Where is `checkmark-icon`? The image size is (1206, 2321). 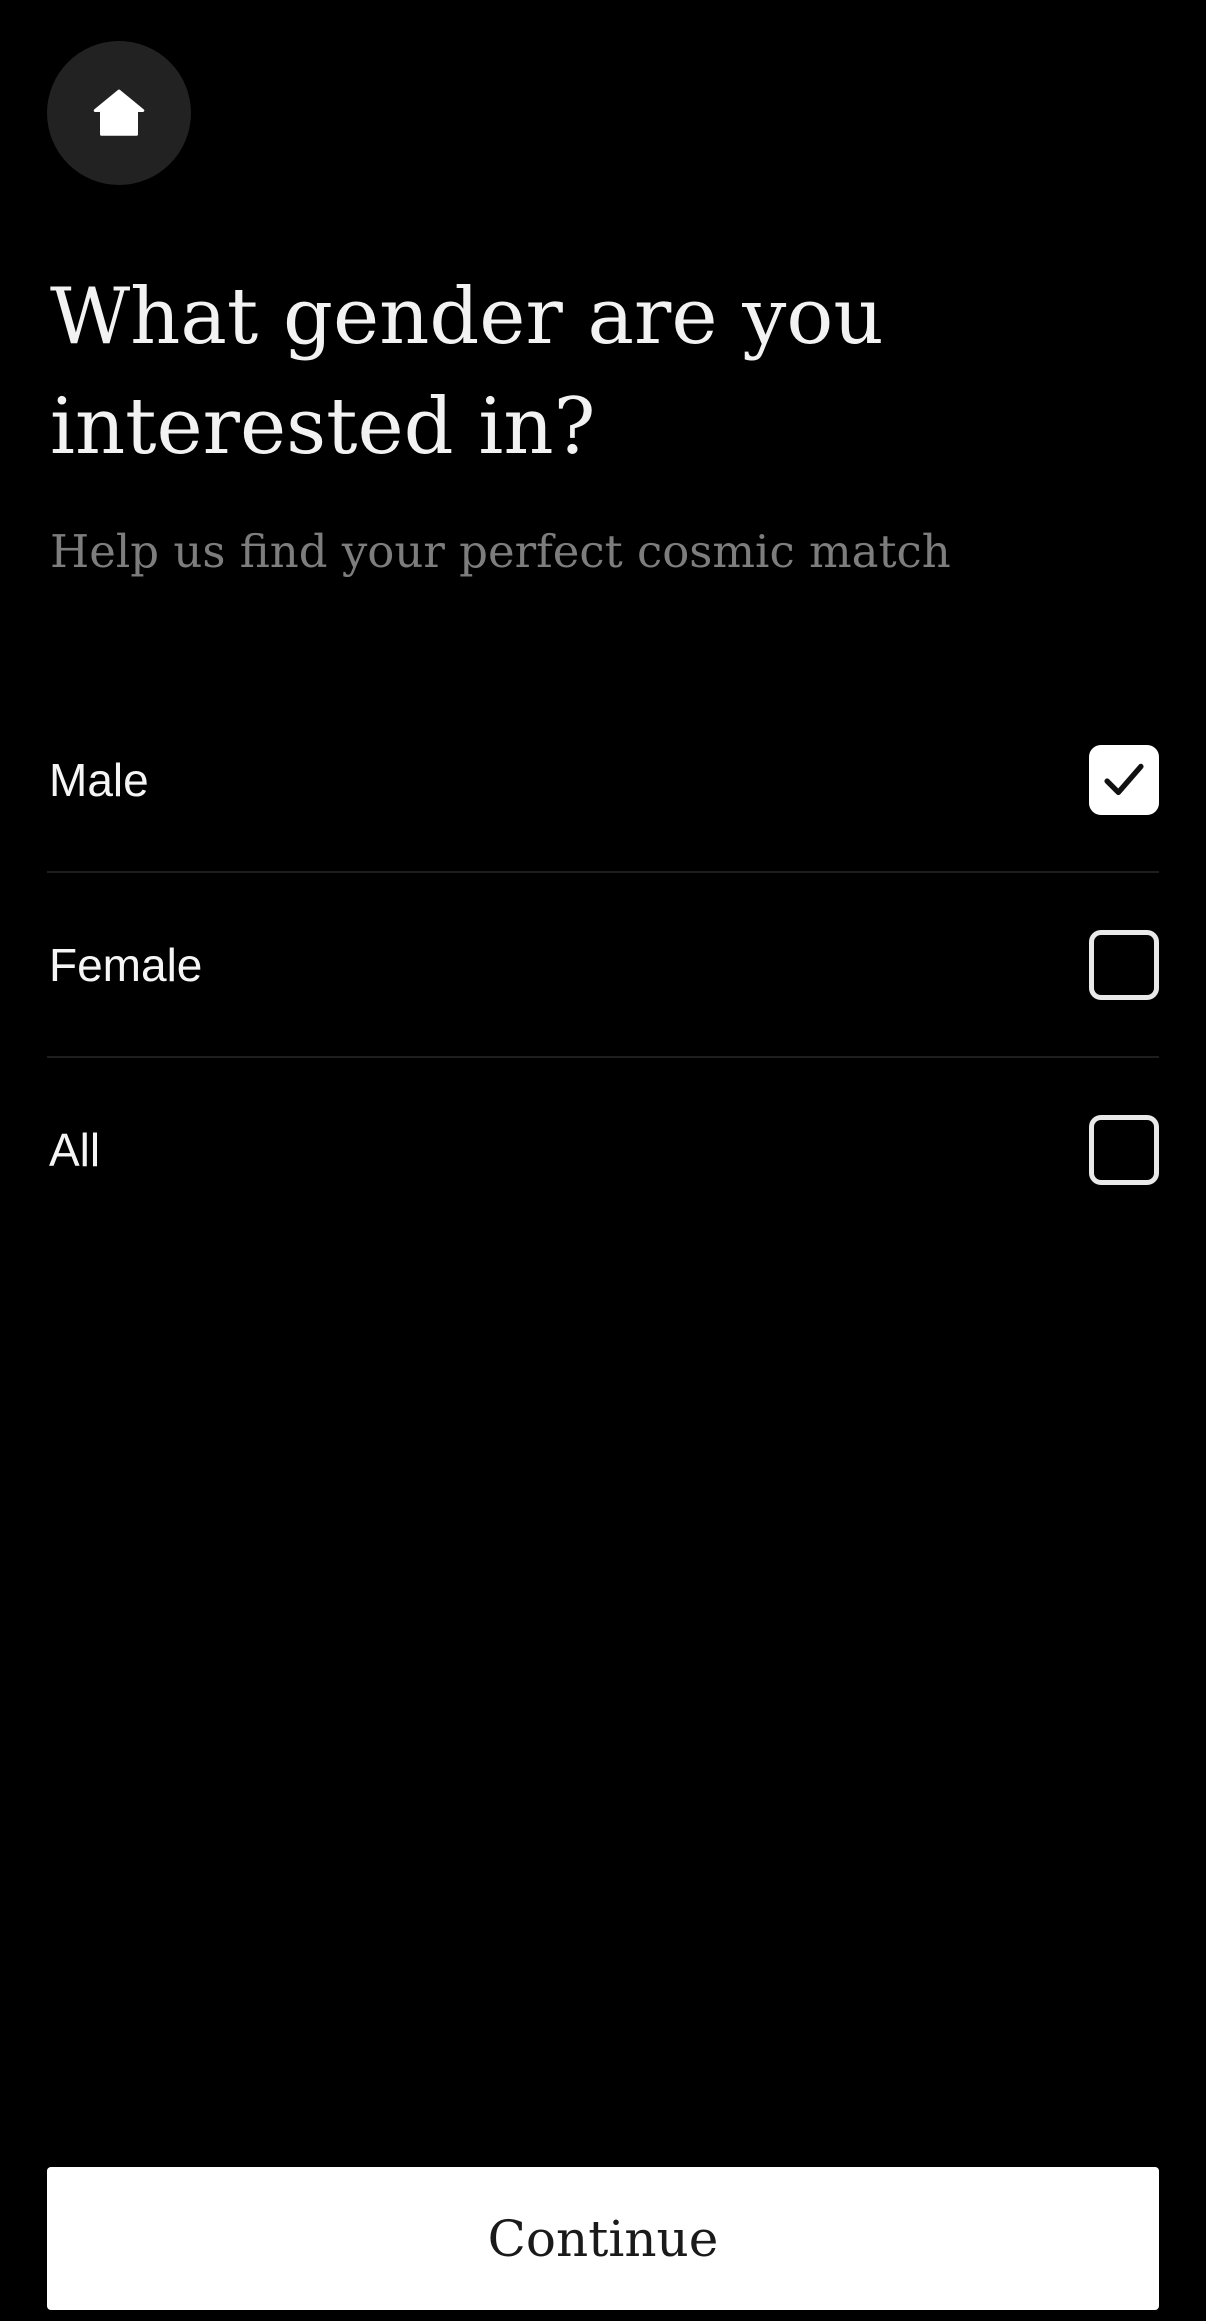
checkmark-icon is located at coordinates (1124, 779).